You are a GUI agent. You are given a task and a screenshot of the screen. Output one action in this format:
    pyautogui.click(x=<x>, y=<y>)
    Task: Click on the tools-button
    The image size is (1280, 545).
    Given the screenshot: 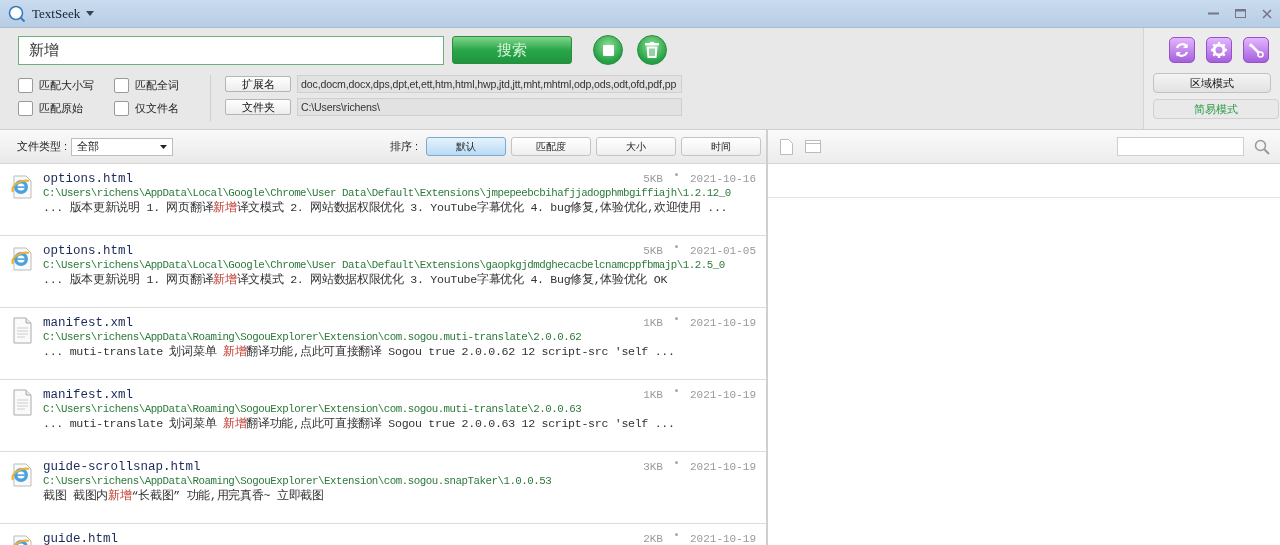 What is the action you would take?
    pyautogui.click(x=1256, y=50)
    